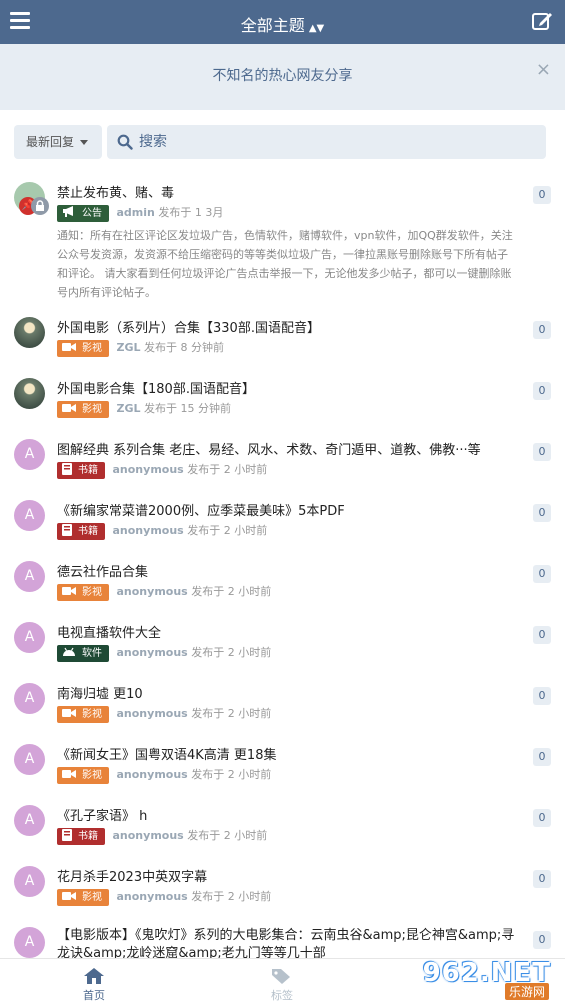 The height and width of the screenshot is (1004, 565). I want to click on post-meta: 软件 anonymous 发布于 2 小时前, so click(164, 653).